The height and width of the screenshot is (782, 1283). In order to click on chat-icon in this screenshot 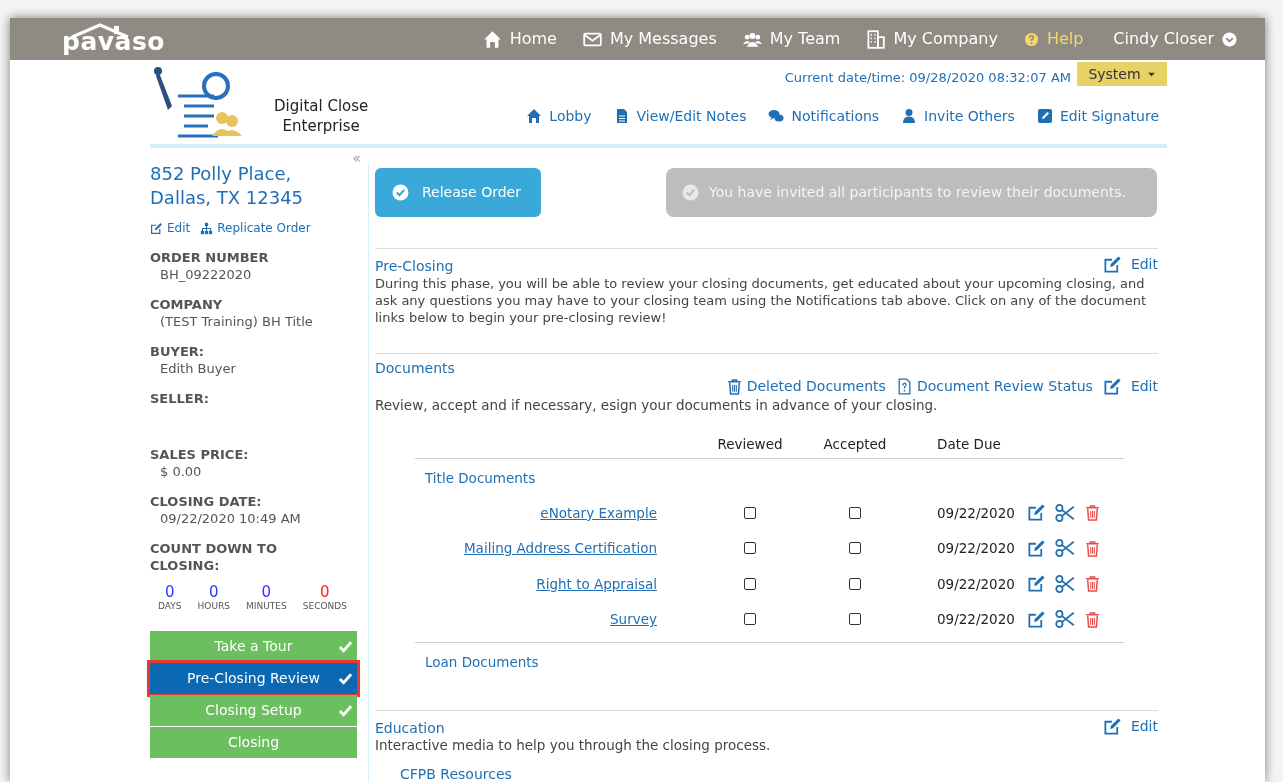, I will do `click(776, 116)`.